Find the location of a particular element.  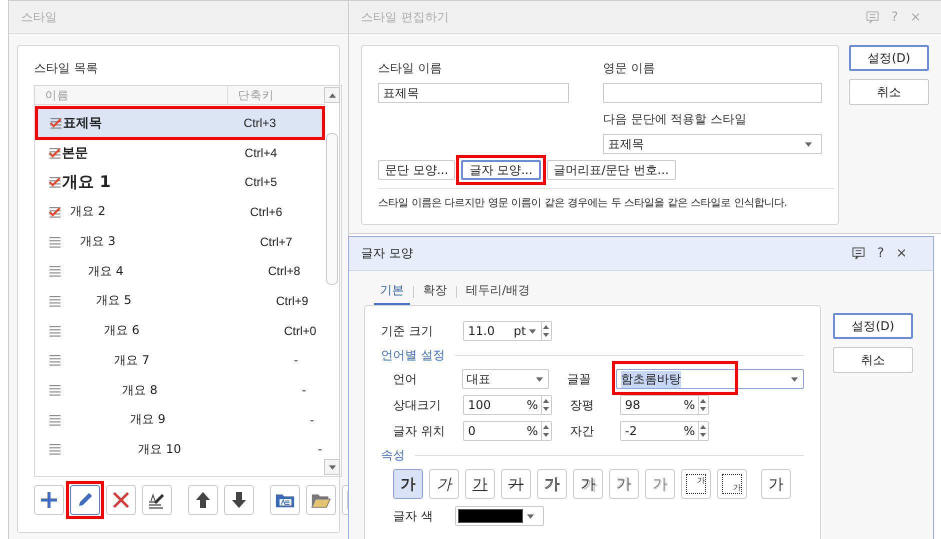

field-label: 언어 is located at coordinates (405, 379).